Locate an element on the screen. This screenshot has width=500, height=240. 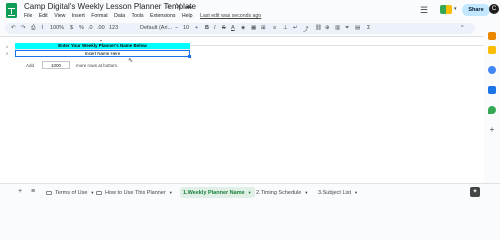
explore-icon: ✦ is located at coordinates (475, 192).